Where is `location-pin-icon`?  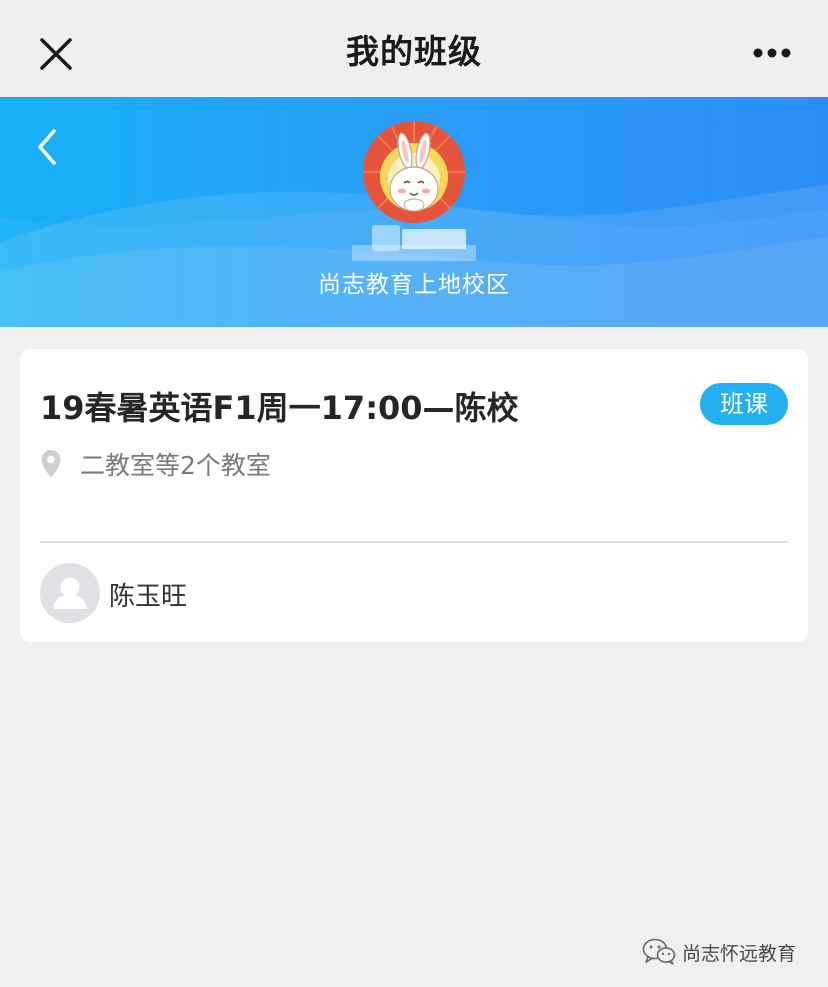 location-pin-icon is located at coordinates (51, 464).